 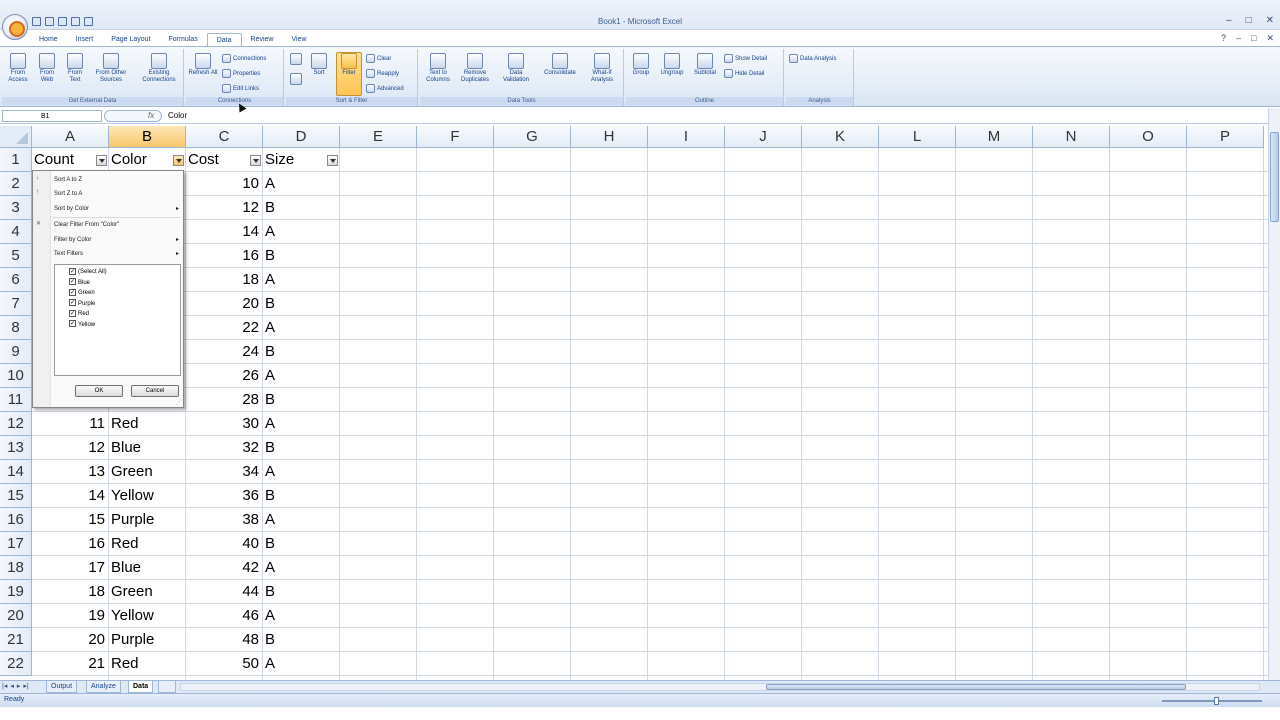 I want to click on office-button, so click(x=15, y=27).